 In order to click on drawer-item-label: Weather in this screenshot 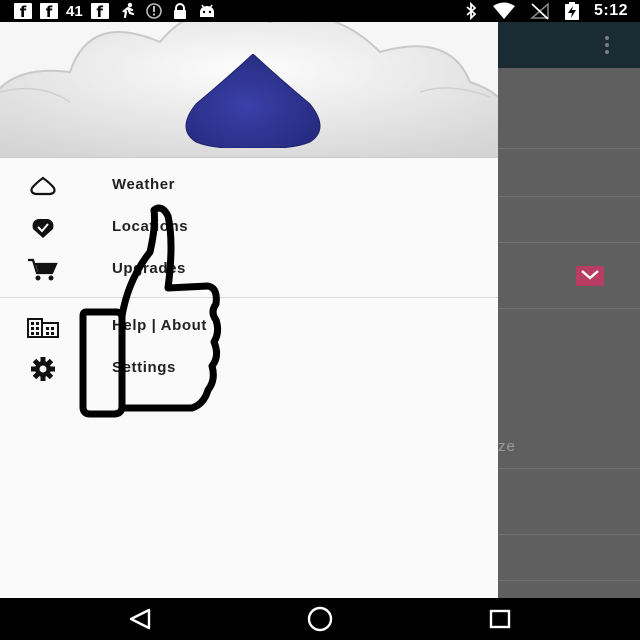, I will do `click(144, 184)`.